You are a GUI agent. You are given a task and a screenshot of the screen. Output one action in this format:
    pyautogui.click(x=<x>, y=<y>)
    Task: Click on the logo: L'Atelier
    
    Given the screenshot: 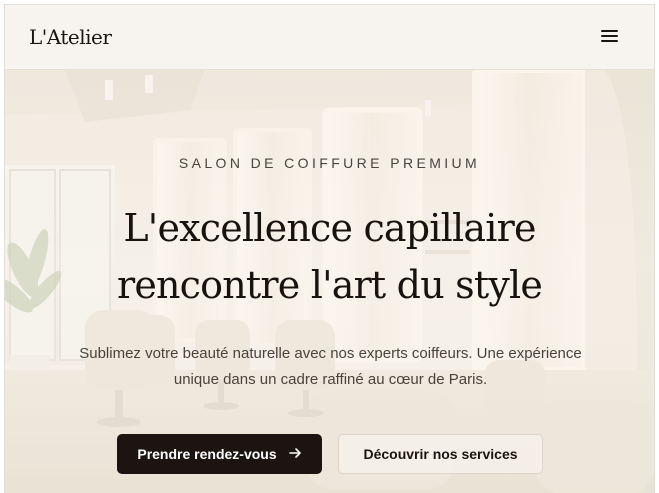 What is the action you would take?
    pyautogui.click(x=70, y=37)
    